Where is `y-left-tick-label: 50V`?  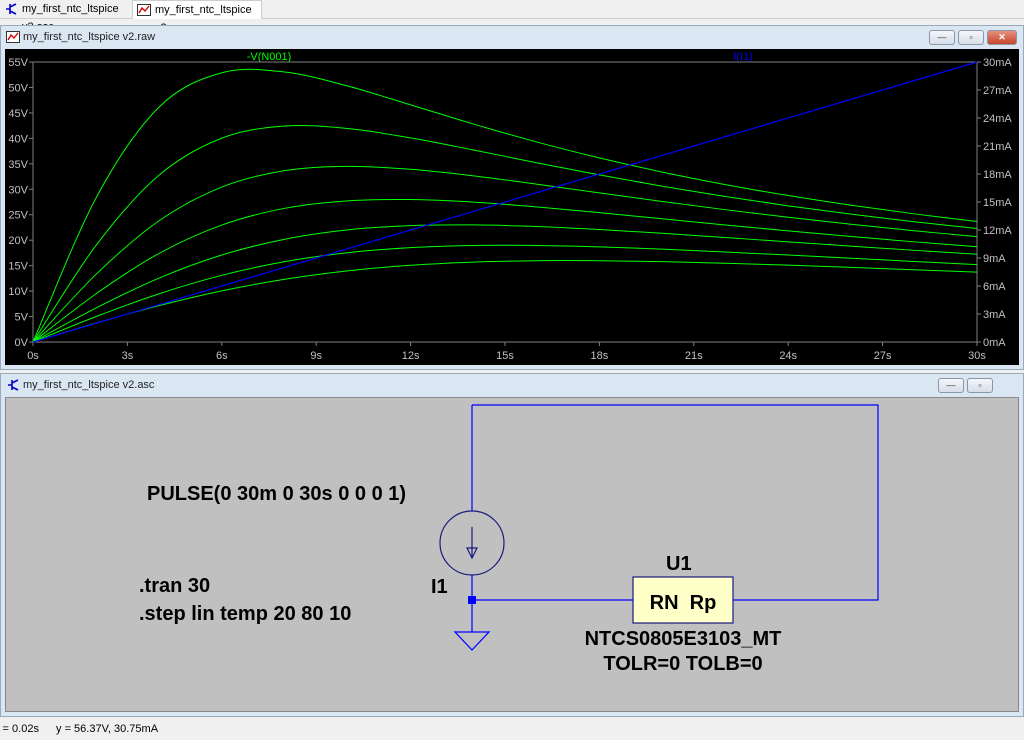
y-left-tick-label: 50V is located at coordinates (18, 88).